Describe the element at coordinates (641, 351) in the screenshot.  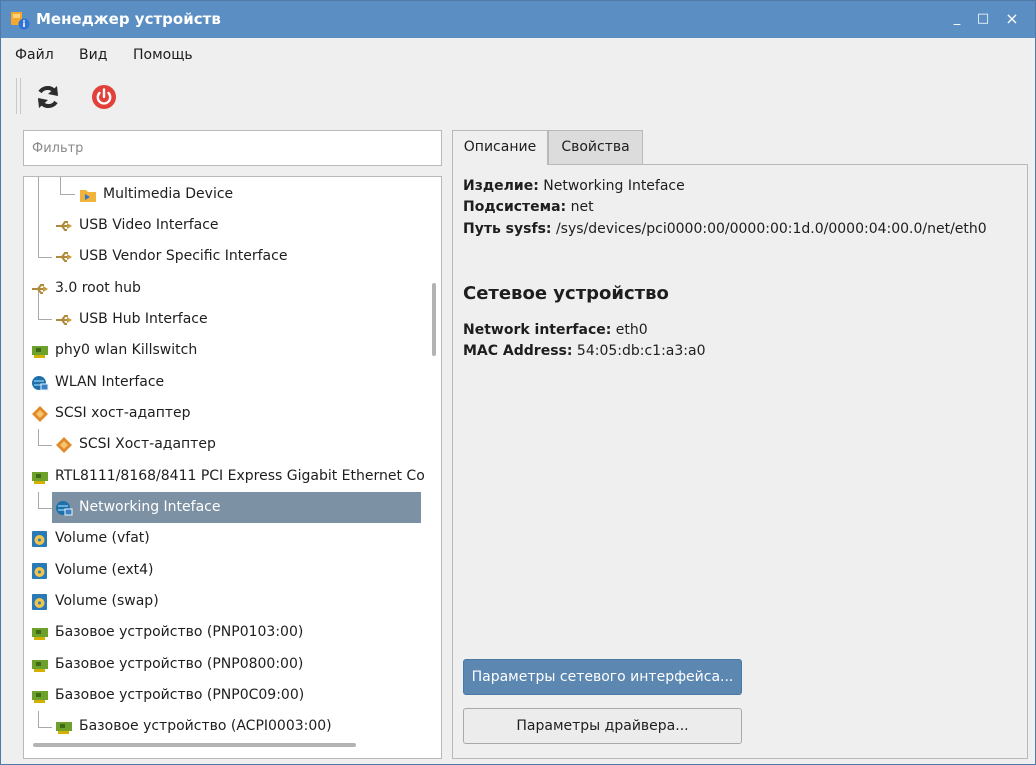
I see `mac-address-value: 54:05:db:c1:a3:a0` at that location.